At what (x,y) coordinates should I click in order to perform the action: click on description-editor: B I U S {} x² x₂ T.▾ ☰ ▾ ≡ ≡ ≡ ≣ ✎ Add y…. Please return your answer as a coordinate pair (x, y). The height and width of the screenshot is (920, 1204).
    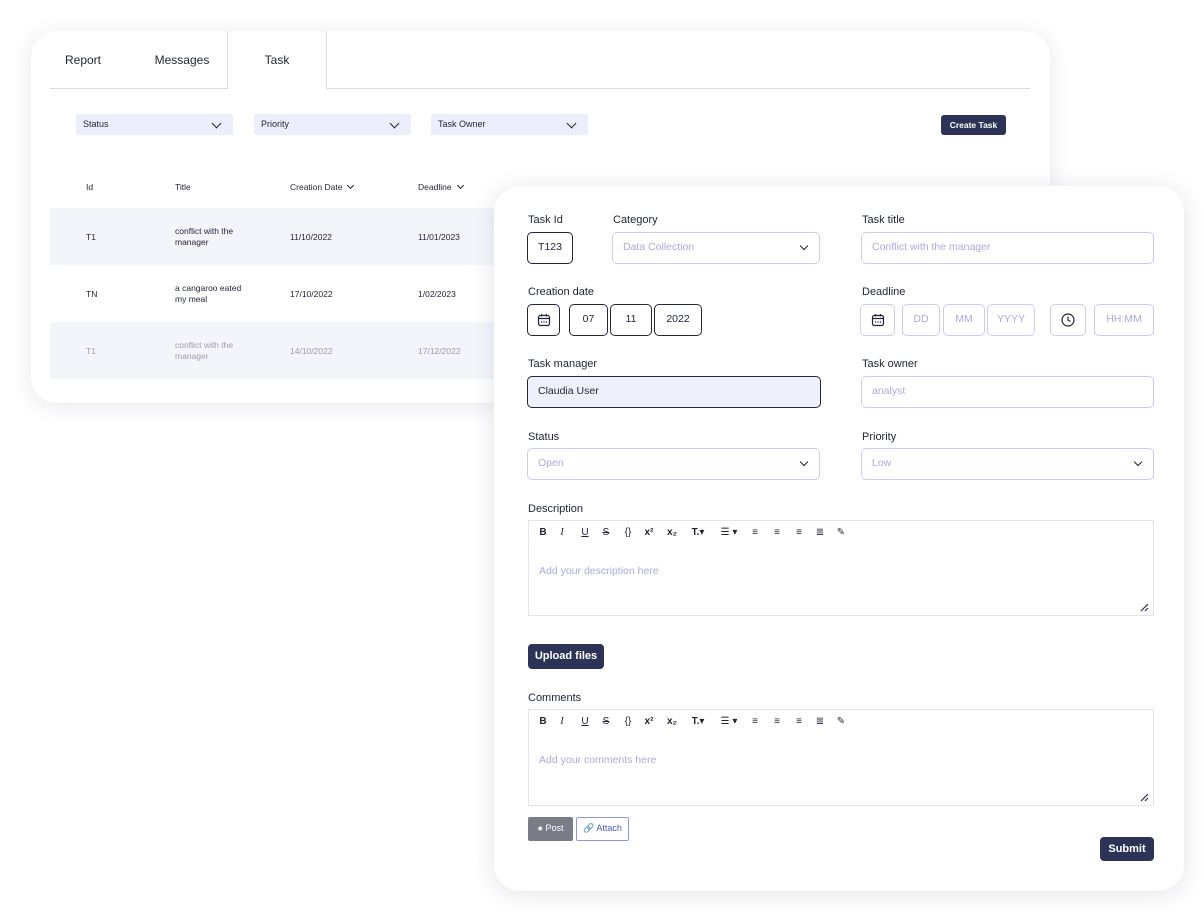
    Looking at the image, I should click on (841, 568).